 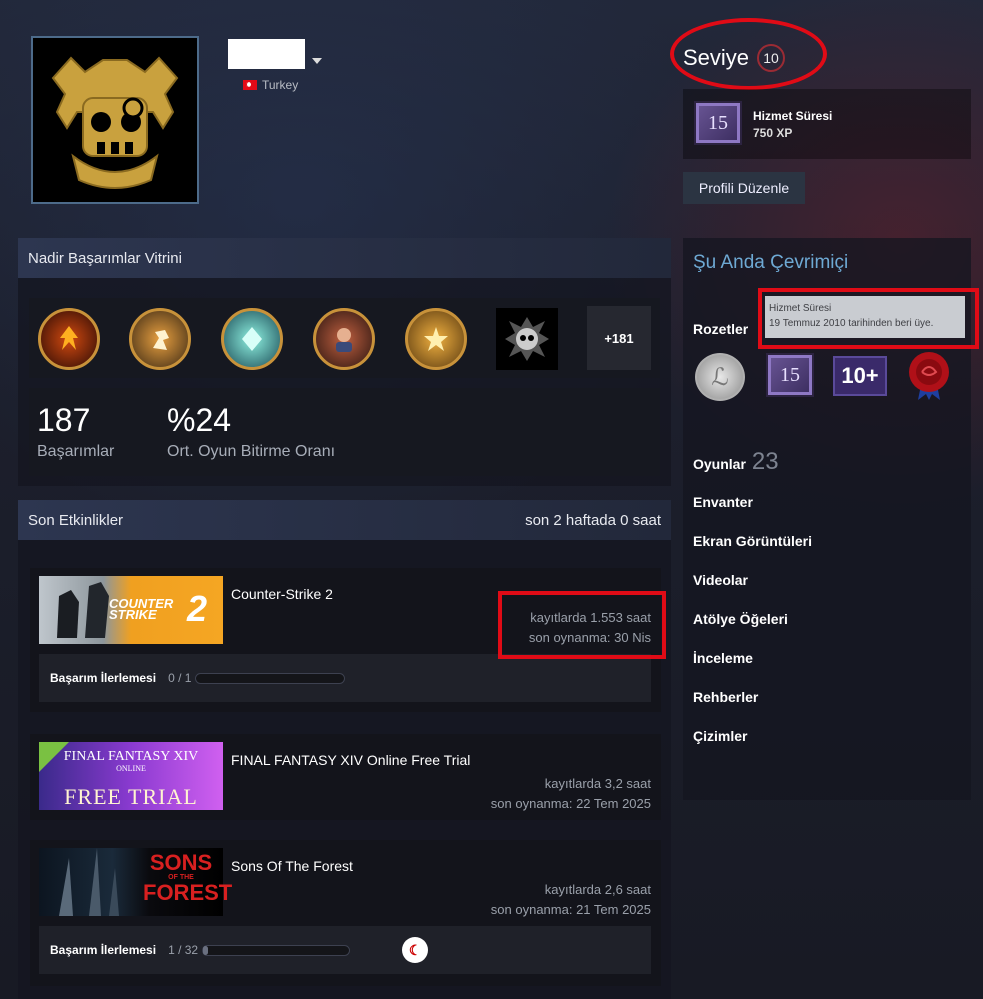 I want to click on completion-label: Ort. Oyun Bitirme Oranı, so click(x=251, y=451).